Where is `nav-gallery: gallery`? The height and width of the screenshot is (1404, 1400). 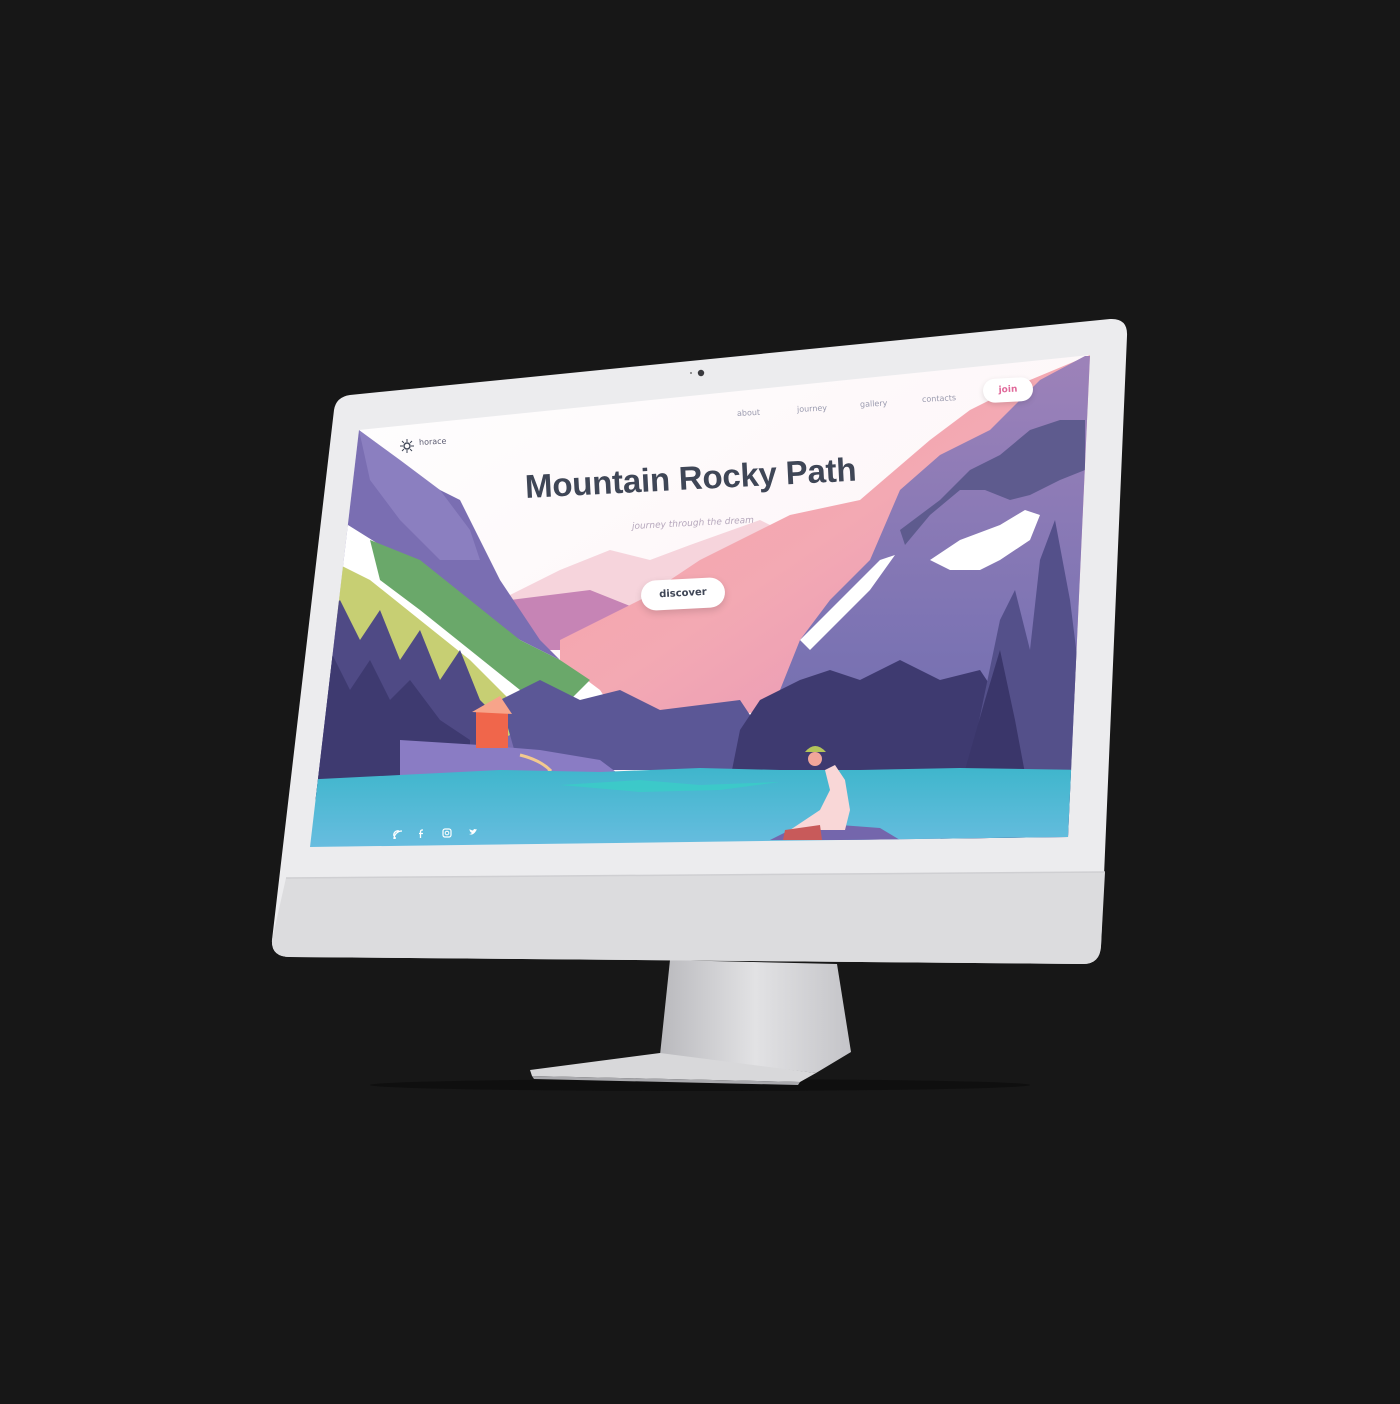
nav-gallery: gallery is located at coordinates (874, 404).